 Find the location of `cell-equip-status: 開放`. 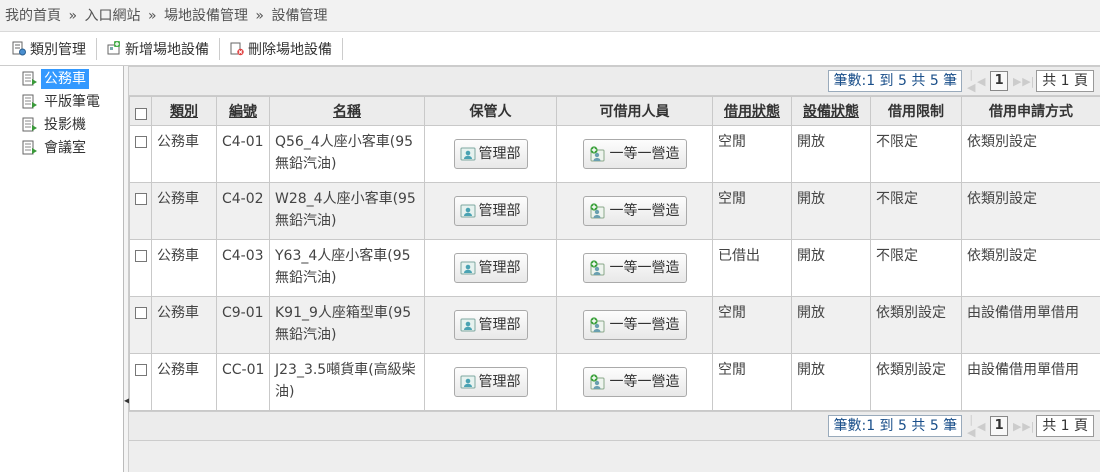

cell-equip-status: 開放 is located at coordinates (831, 382).